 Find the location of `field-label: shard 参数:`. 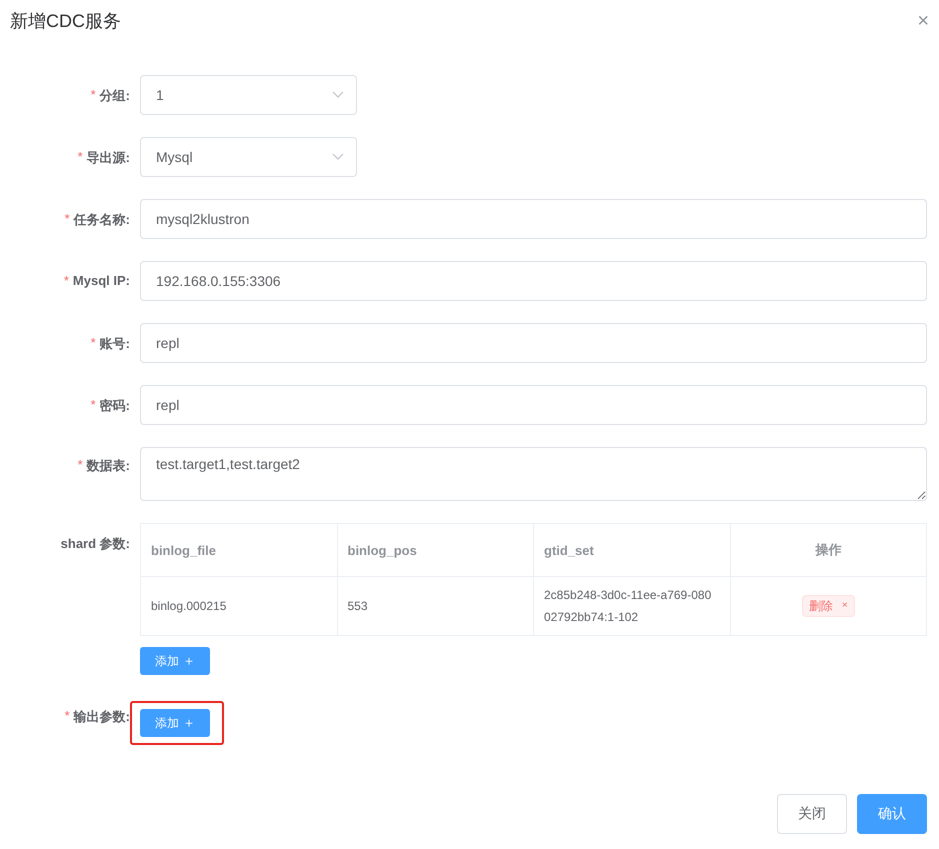

field-label: shard 参数: is located at coordinates (95, 544).